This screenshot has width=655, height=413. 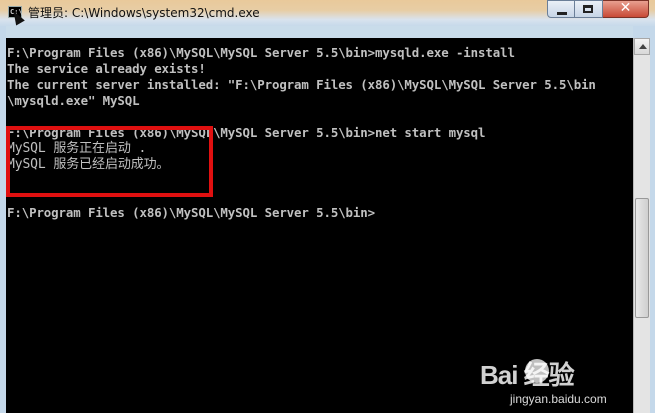 What do you see at coordinates (537, 371) in the screenshot?
I see `paw-icon` at bounding box center [537, 371].